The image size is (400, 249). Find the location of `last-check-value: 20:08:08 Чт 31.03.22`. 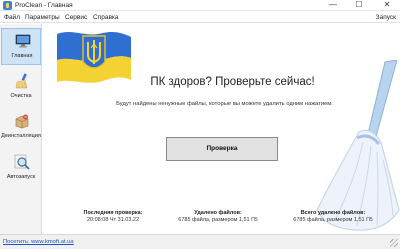

last-check-value: 20:08:08 Чт 31.03.22 is located at coordinates (113, 220).